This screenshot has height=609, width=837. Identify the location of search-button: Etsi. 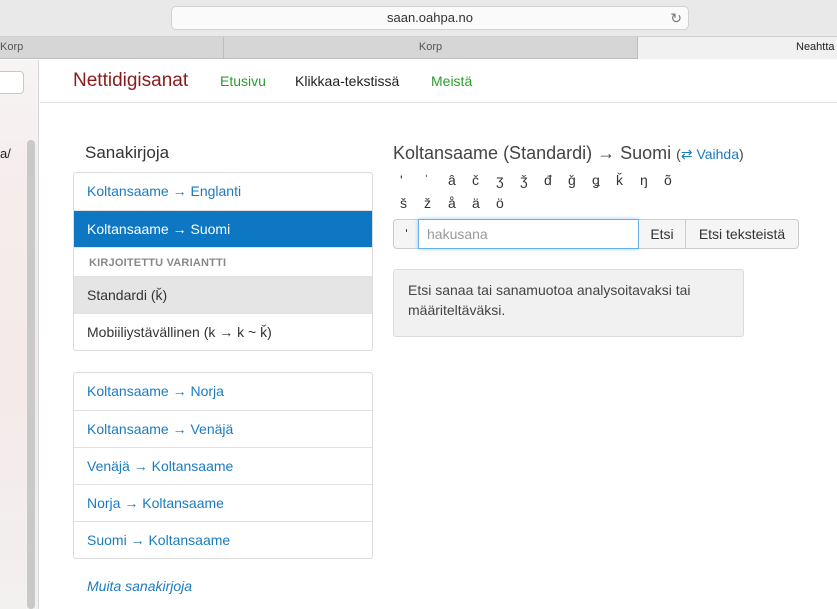
(662, 234).